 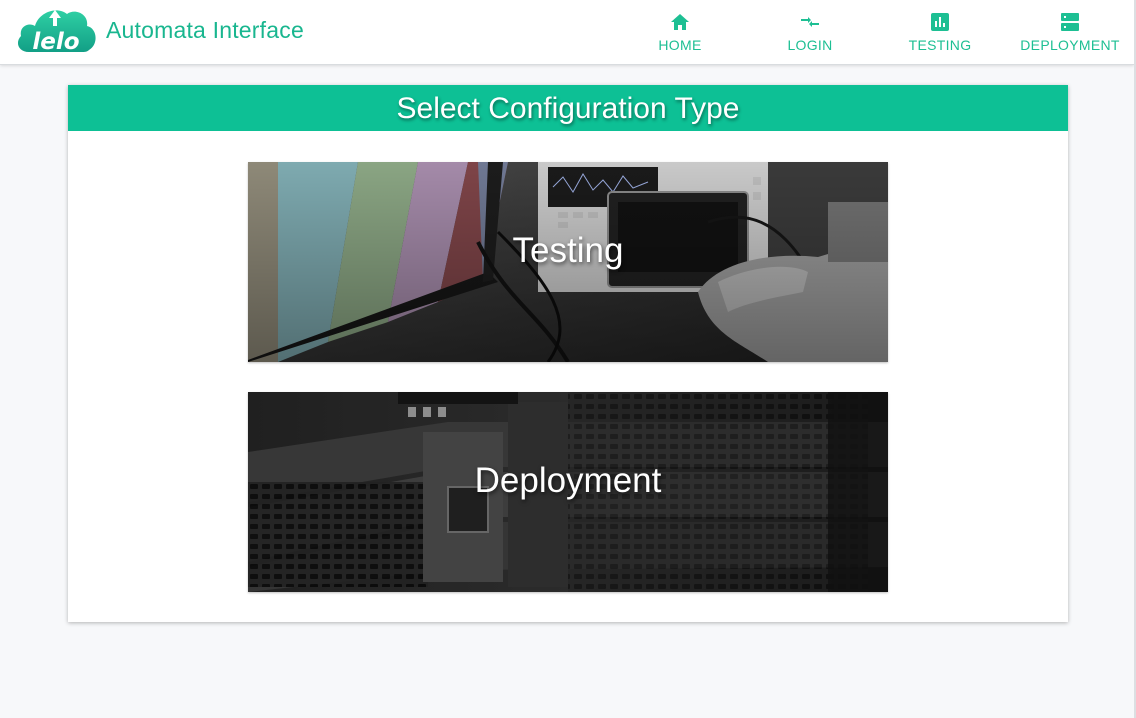 What do you see at coordinates (568, 480) in the screenshot?
I see `deployment-option-label: Deployment` at bounding box center [568, 480].